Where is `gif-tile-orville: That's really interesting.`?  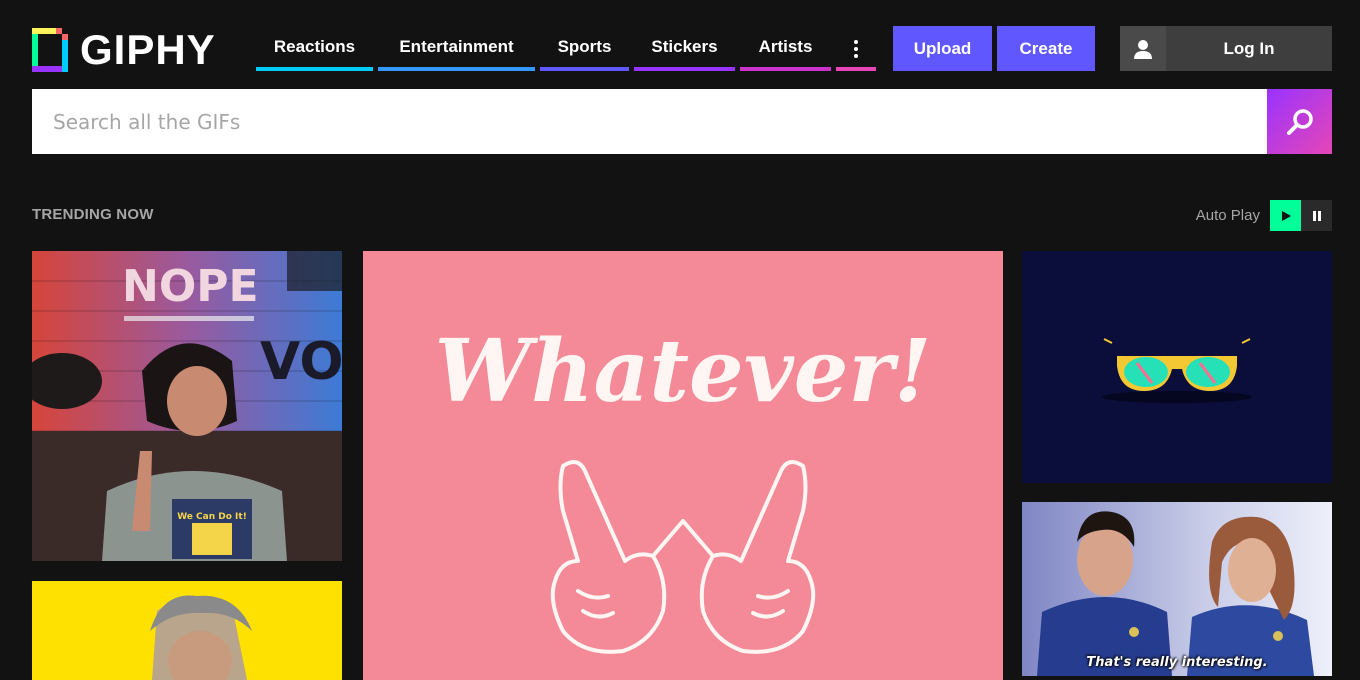 gif-tile-orville: That's really interesting. is located at coordinates (1177, 589).